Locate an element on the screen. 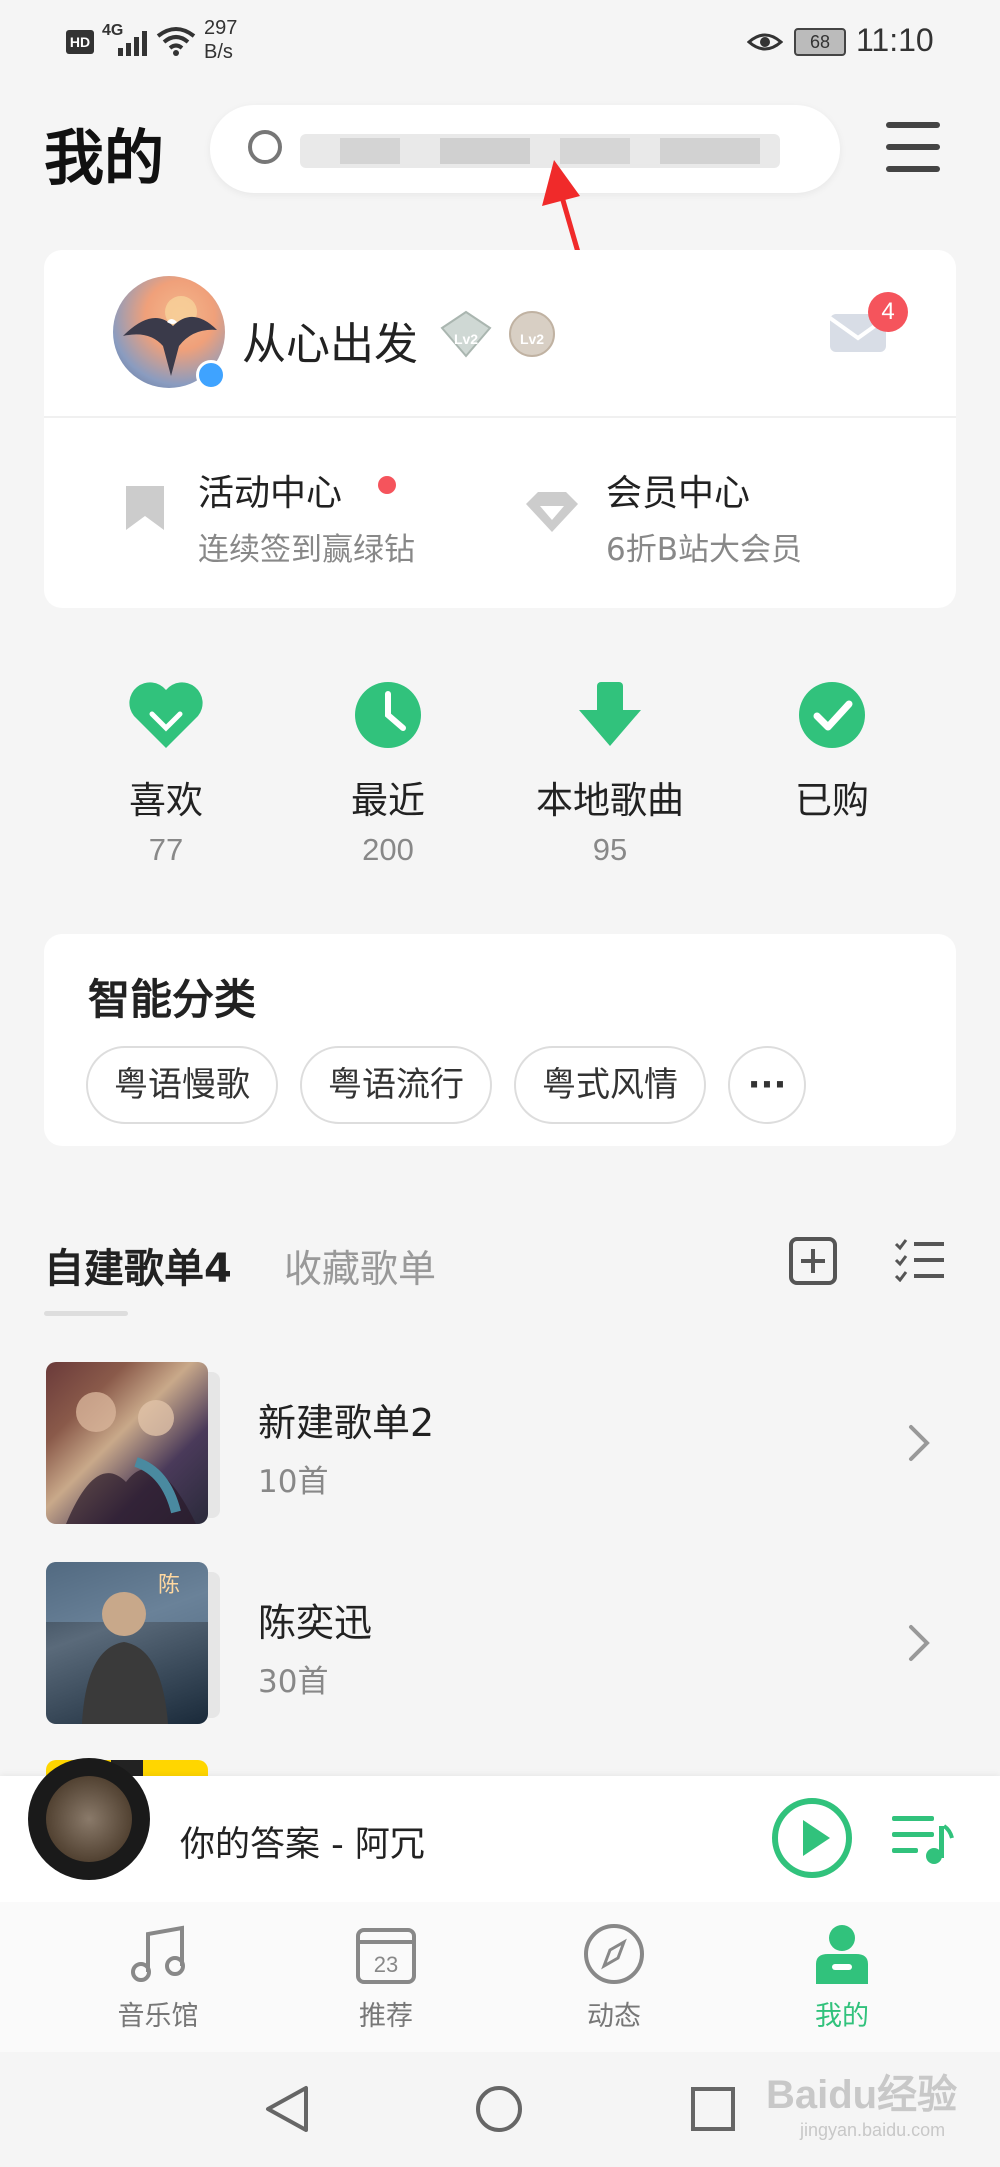 The height and width of the screenshot is (2167, 1000). diamond-icon is located at coordinates (552, 512).